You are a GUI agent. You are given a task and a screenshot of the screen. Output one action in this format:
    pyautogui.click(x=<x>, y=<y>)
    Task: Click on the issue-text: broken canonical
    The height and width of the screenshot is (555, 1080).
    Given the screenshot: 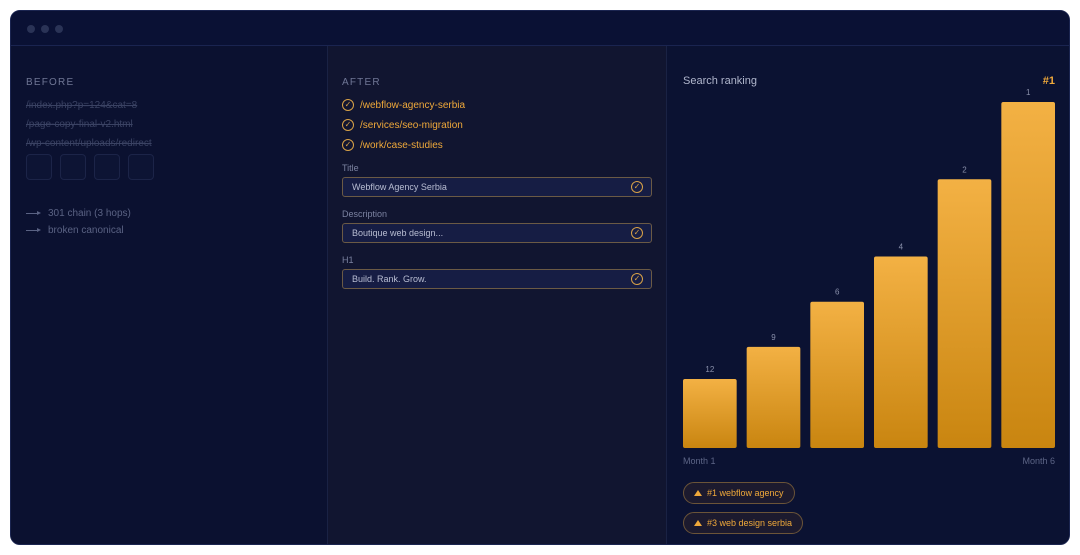 What is the action you would take?
    pyautogui.click(x=86, y=230)
    